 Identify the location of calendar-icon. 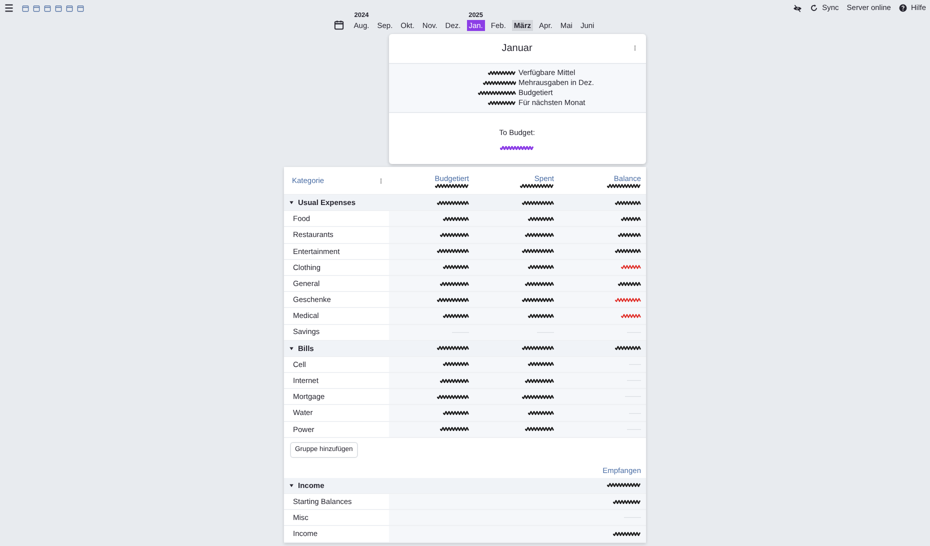
(339, 25).